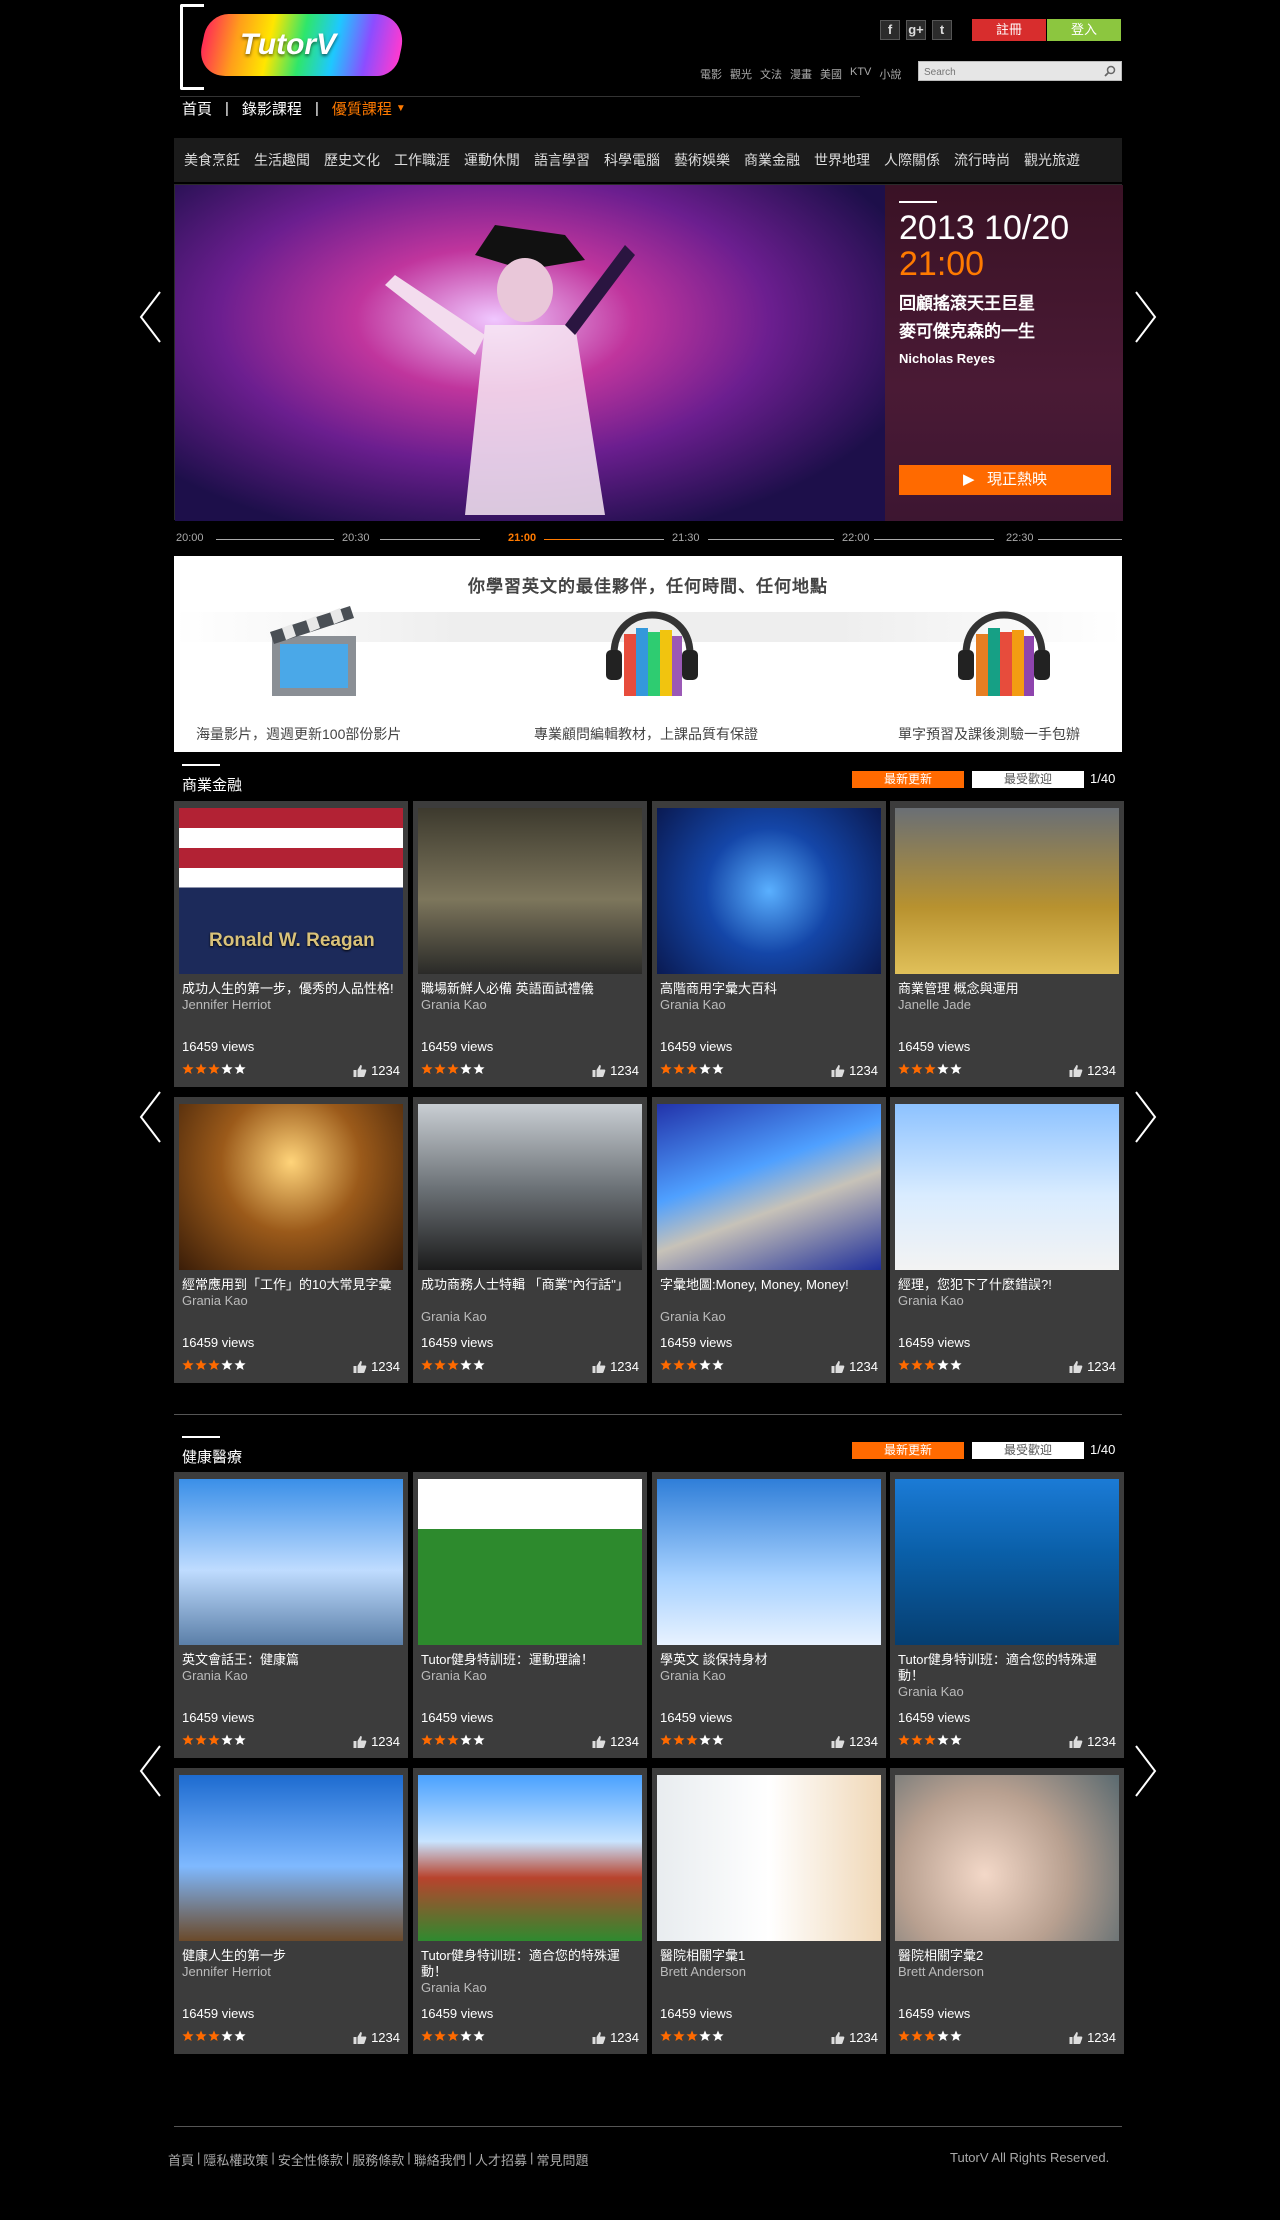 The height and width of the screenshot is (2220, 1280). What do you see at coordinates (212, 160) in the screenshot?
I see `category-item: 美食烹飪` at bounding box center [212, 160].